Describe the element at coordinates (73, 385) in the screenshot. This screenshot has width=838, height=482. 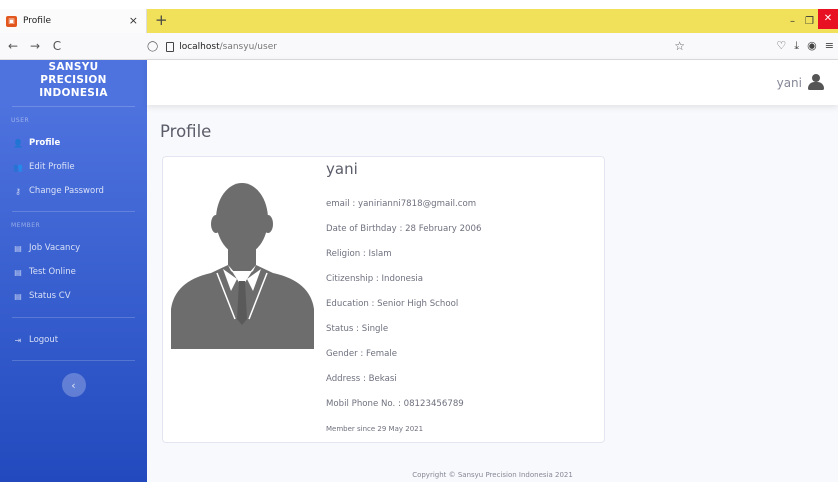
I see `sidebar-toggle-button: ‹` at that location.